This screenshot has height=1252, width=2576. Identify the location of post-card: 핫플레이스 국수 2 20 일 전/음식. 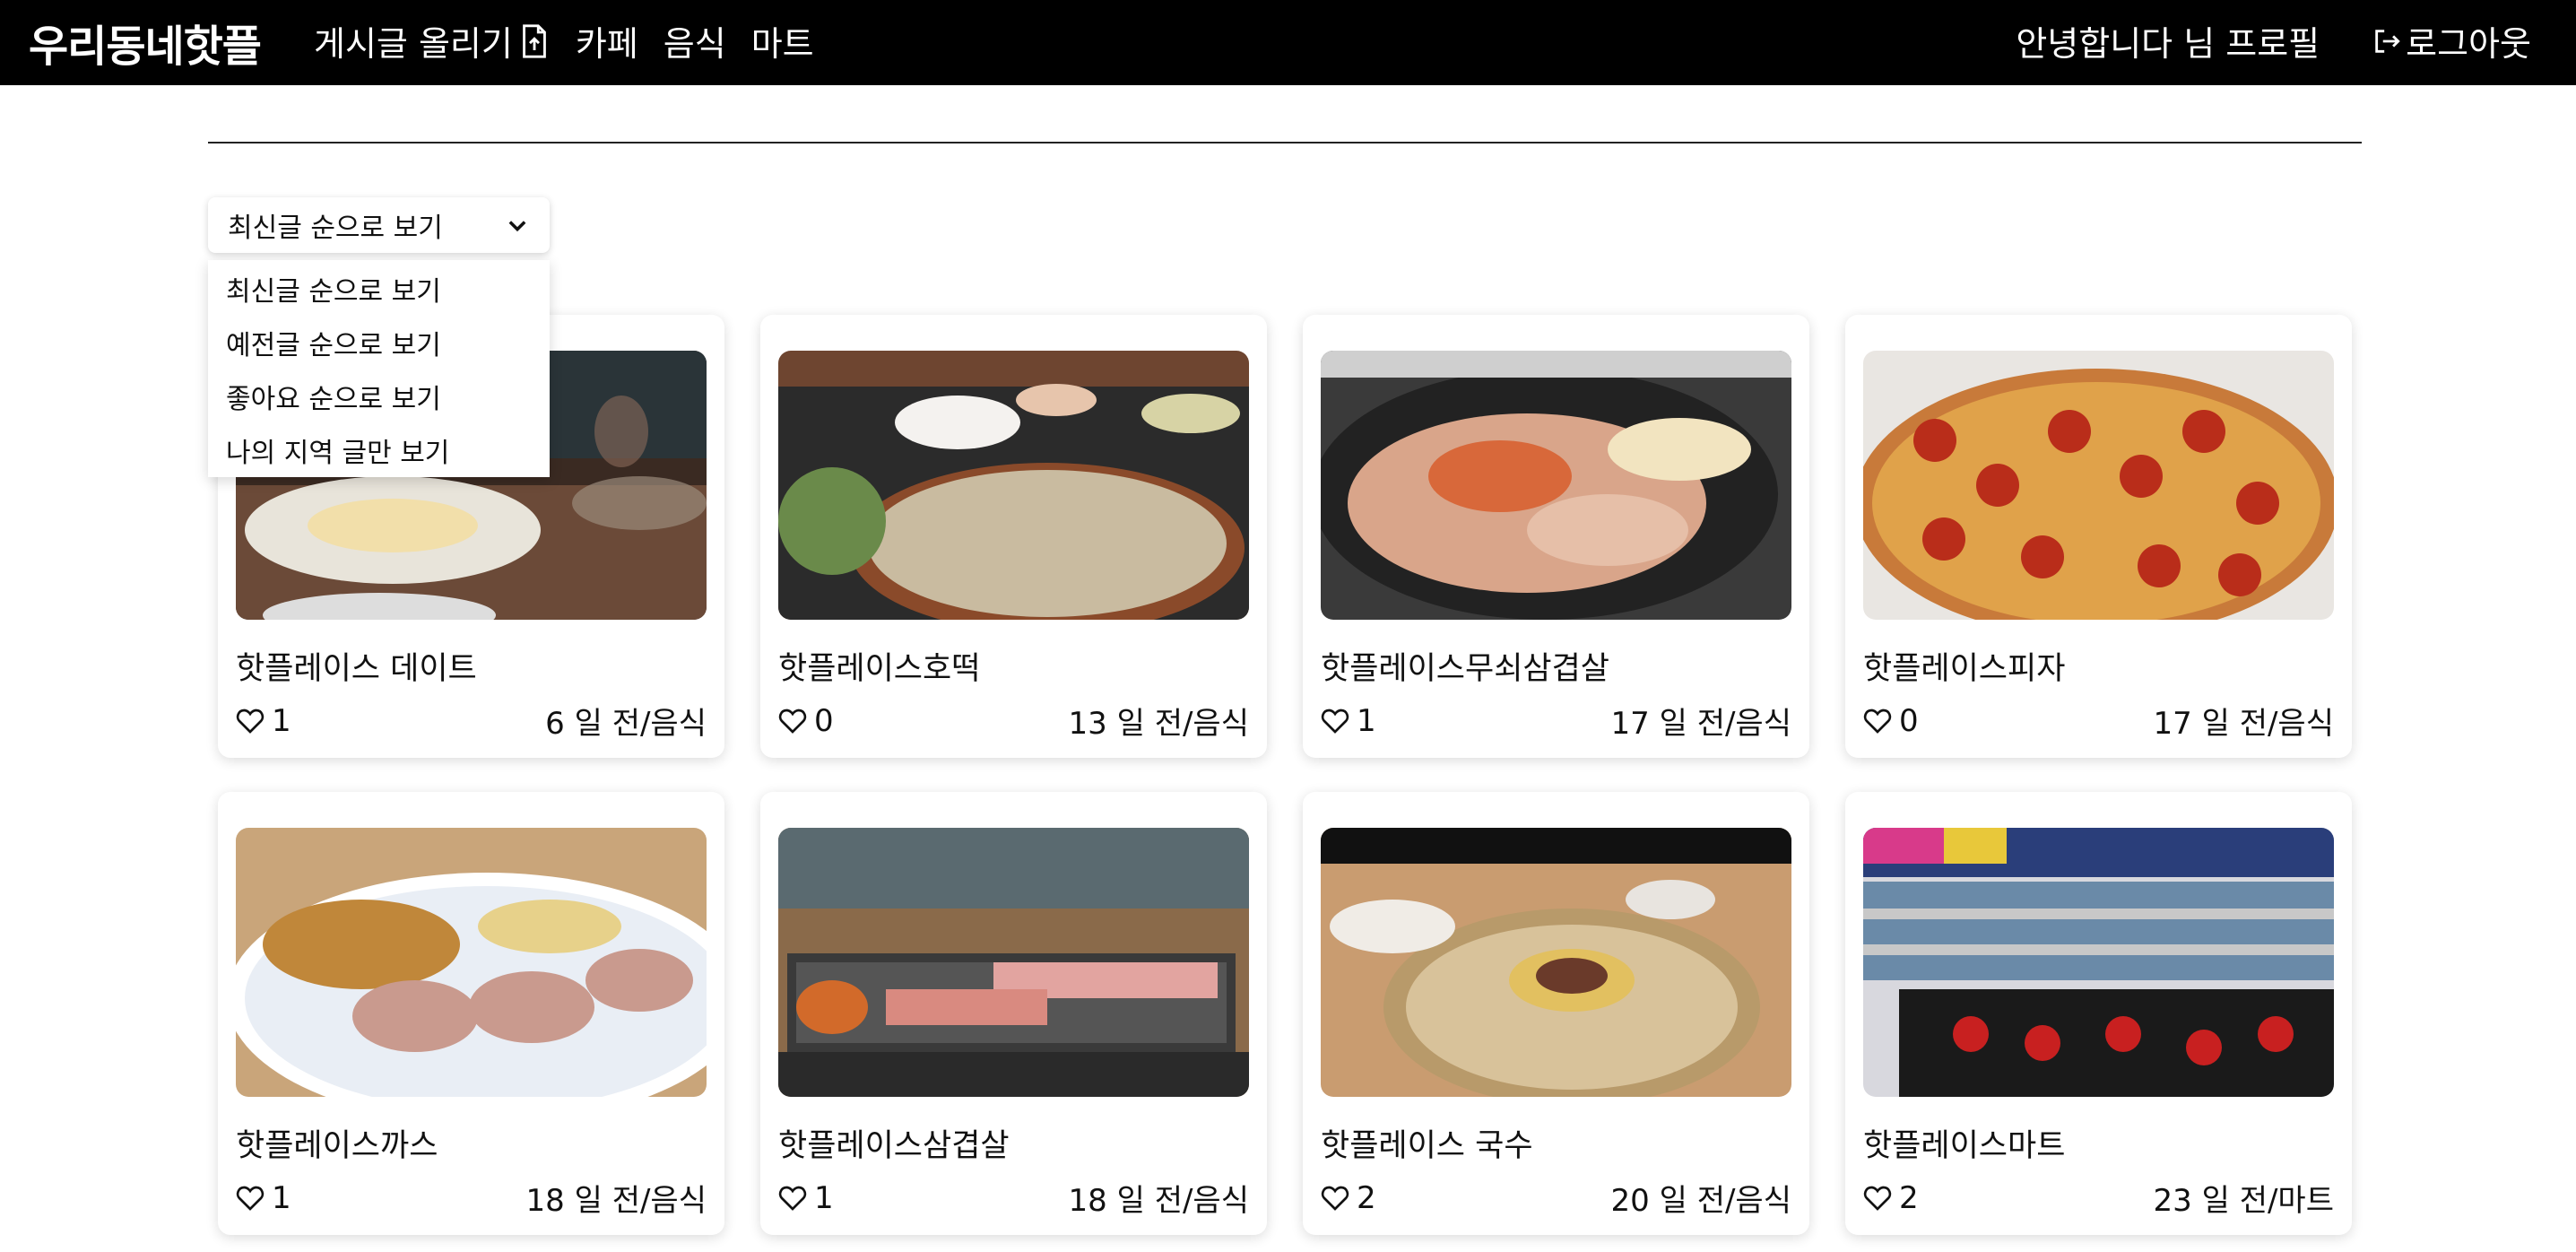
(1556, 1013).